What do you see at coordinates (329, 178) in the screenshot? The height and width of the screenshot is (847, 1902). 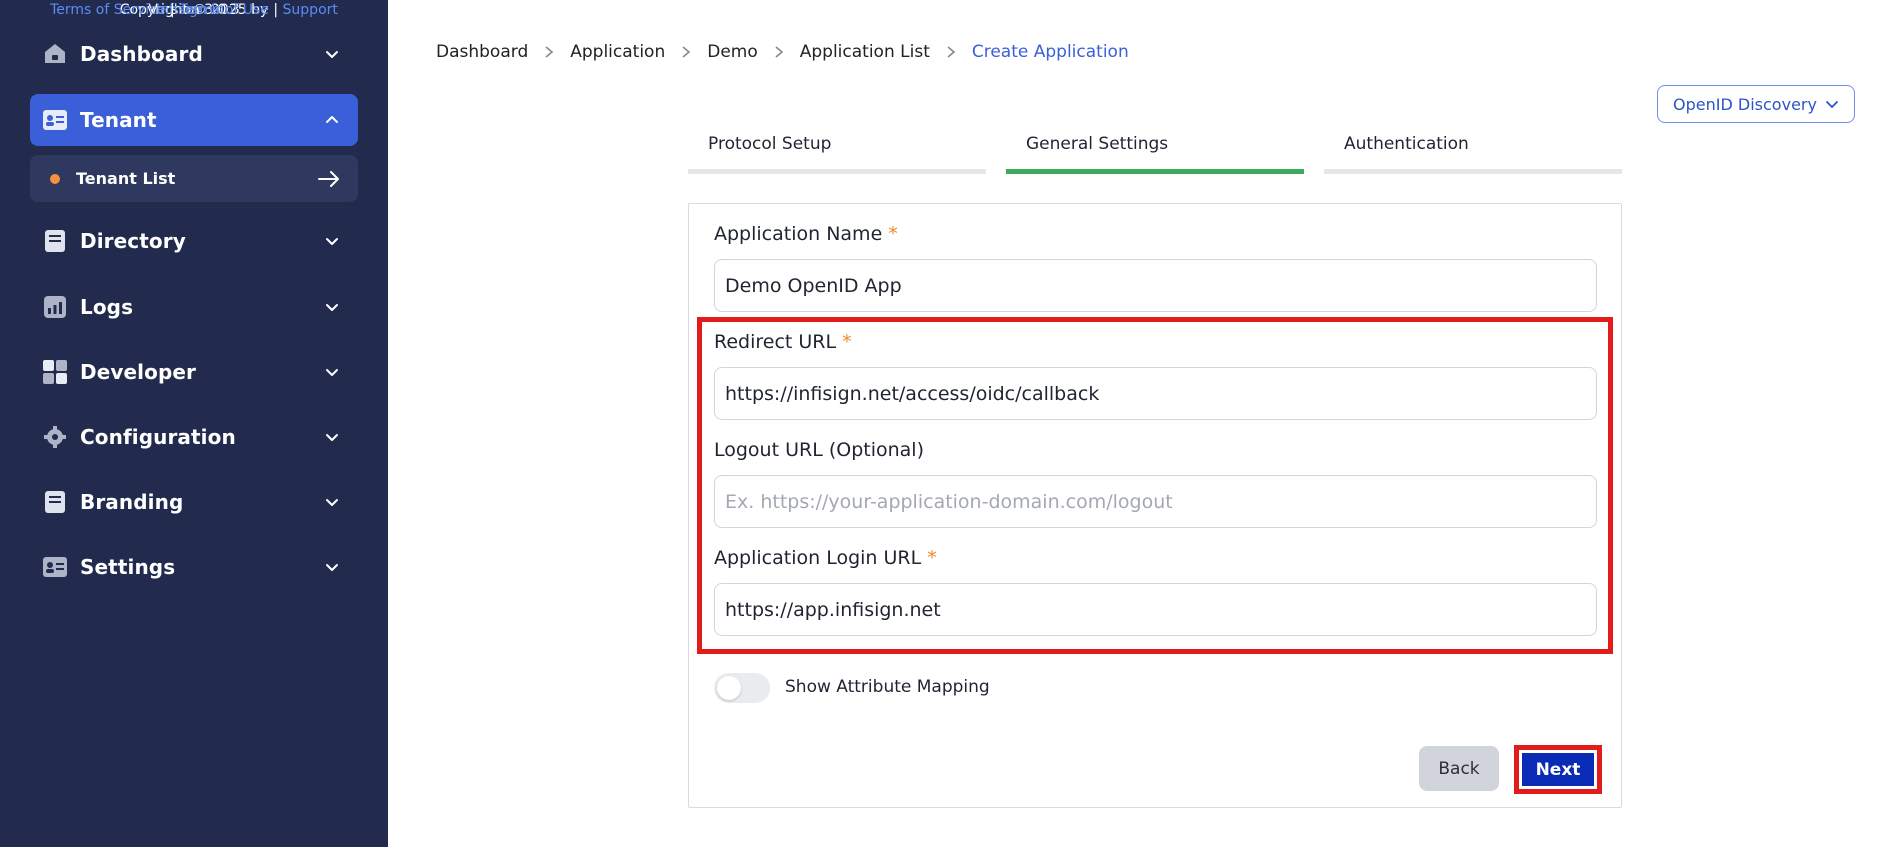 I see `arrow-right-icon` at bounding box center [329, 178].